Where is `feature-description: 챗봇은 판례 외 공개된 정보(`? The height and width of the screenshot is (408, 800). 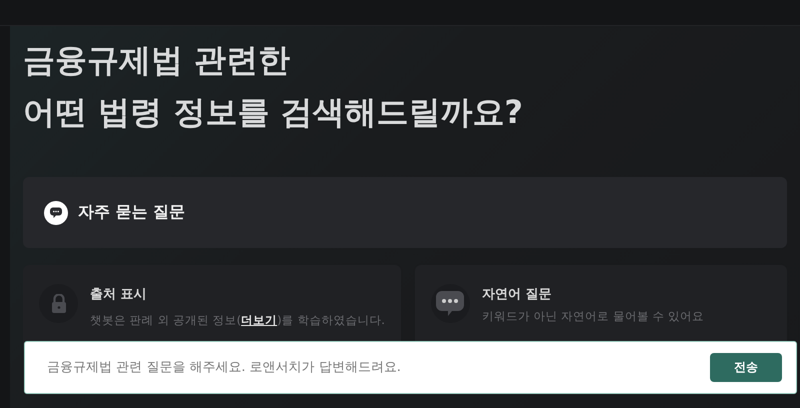 feature-description: 챗봇은 판례 외 공개된 정보( is located at coordinates (166, 320).